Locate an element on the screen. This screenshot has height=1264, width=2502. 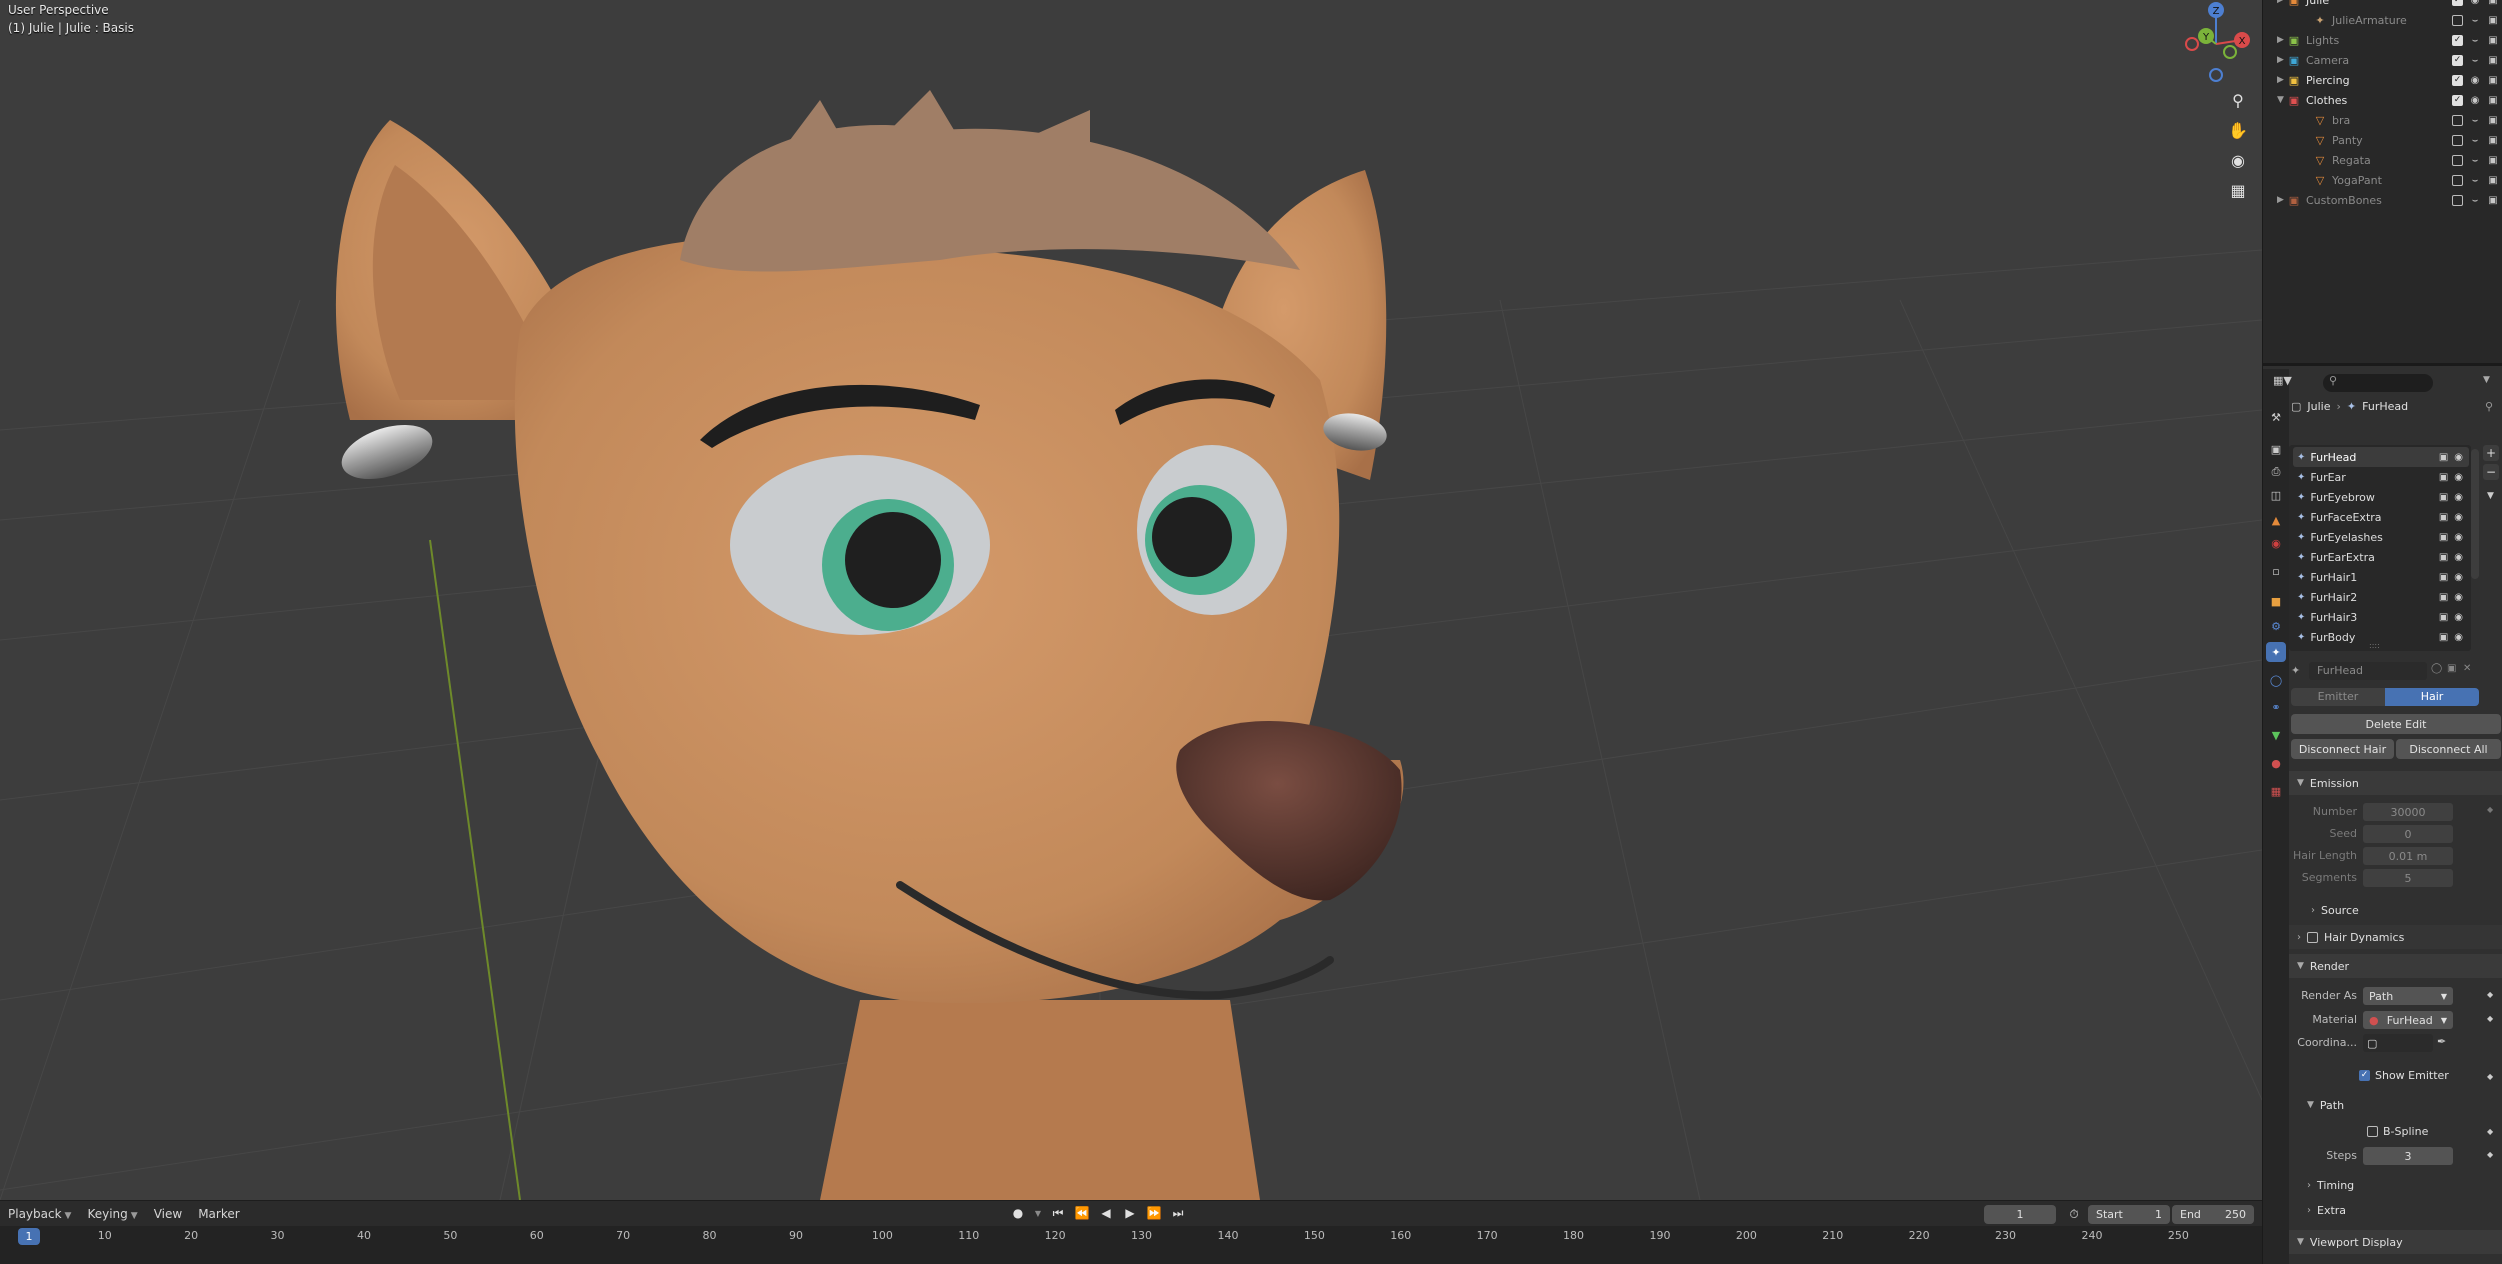
output-tab-icon: ⎙ is located at coordinates (2276, 472).